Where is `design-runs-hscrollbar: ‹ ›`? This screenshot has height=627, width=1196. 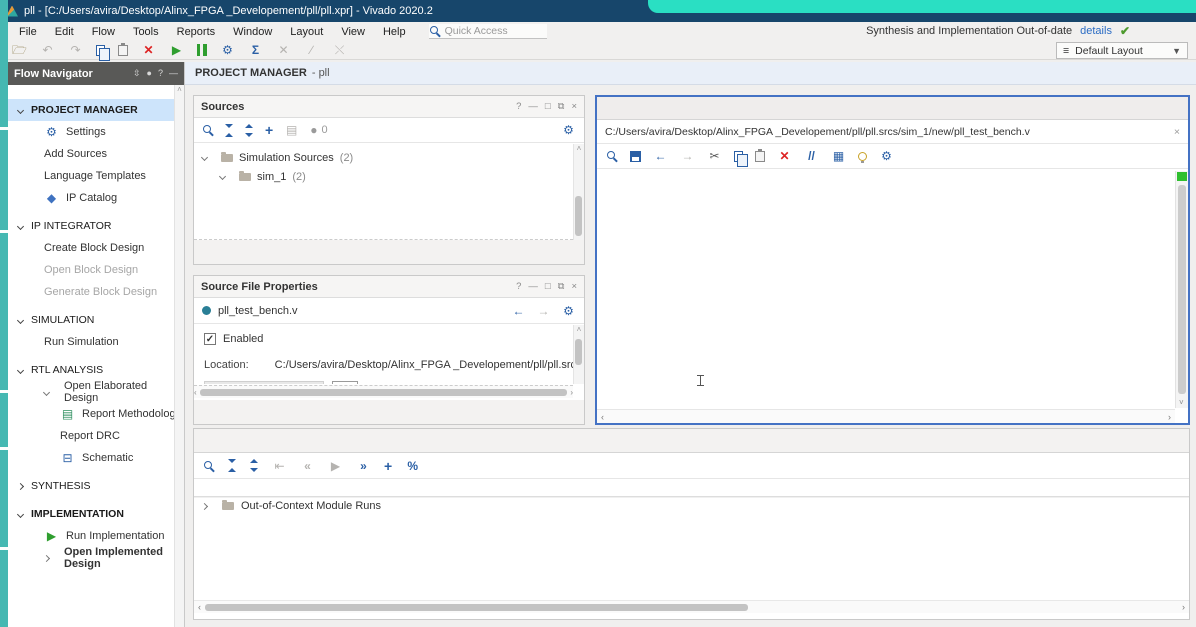
design-runs-hscrollbar: ‹ › is located at coordinates (691, 606).